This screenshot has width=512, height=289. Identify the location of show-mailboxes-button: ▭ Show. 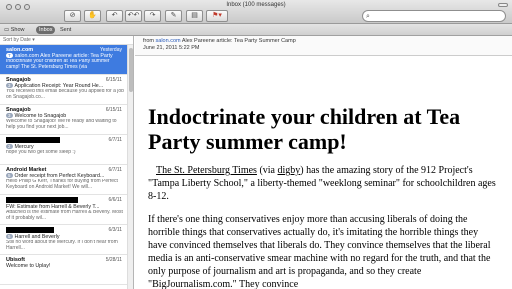
(14, 30).